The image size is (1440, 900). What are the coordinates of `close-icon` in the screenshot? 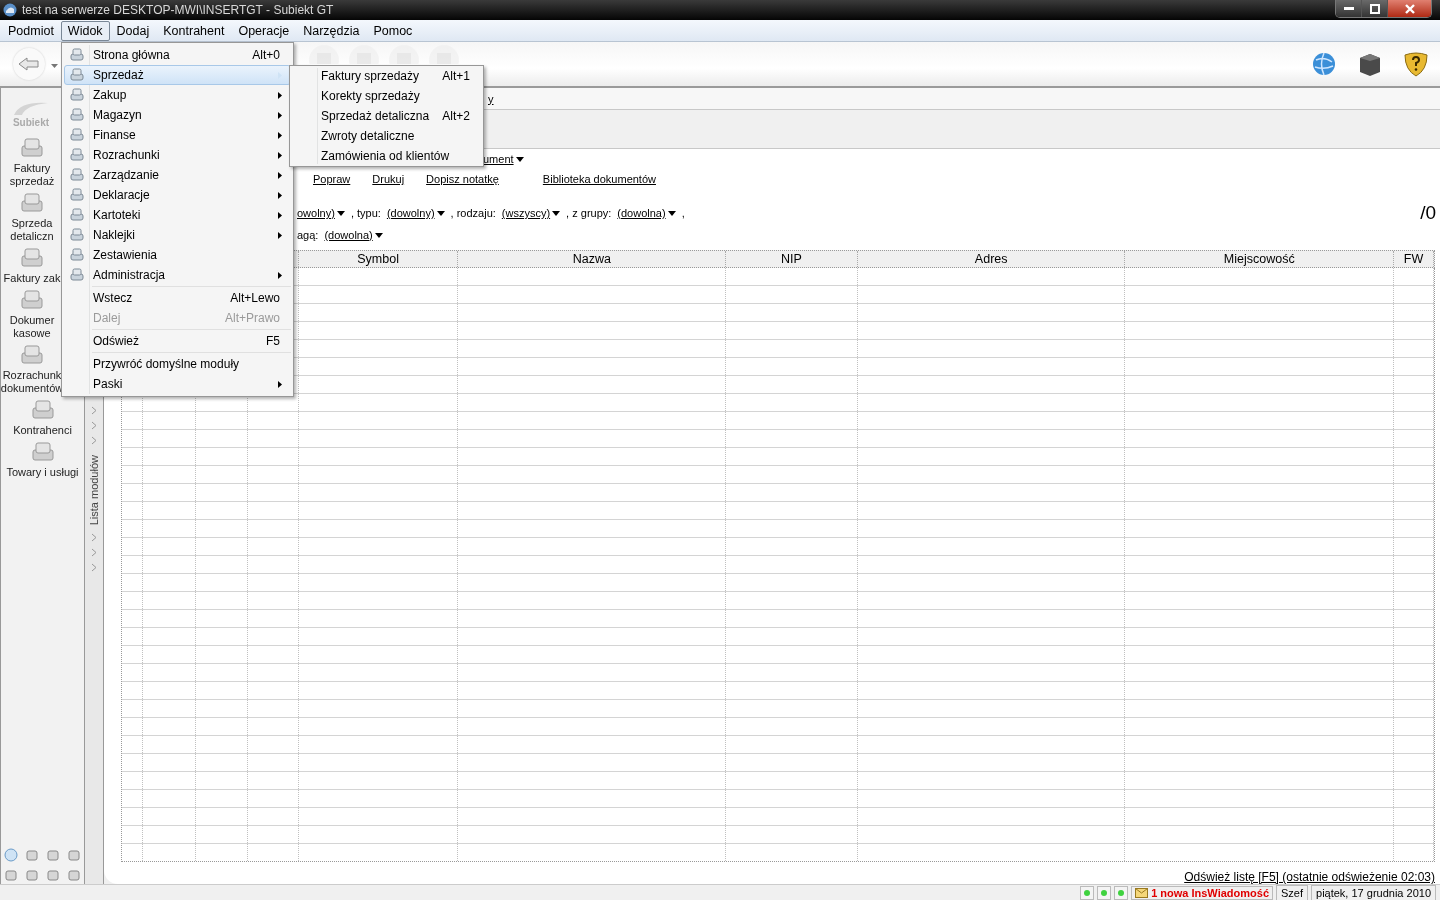 It's located at (1409, 8).